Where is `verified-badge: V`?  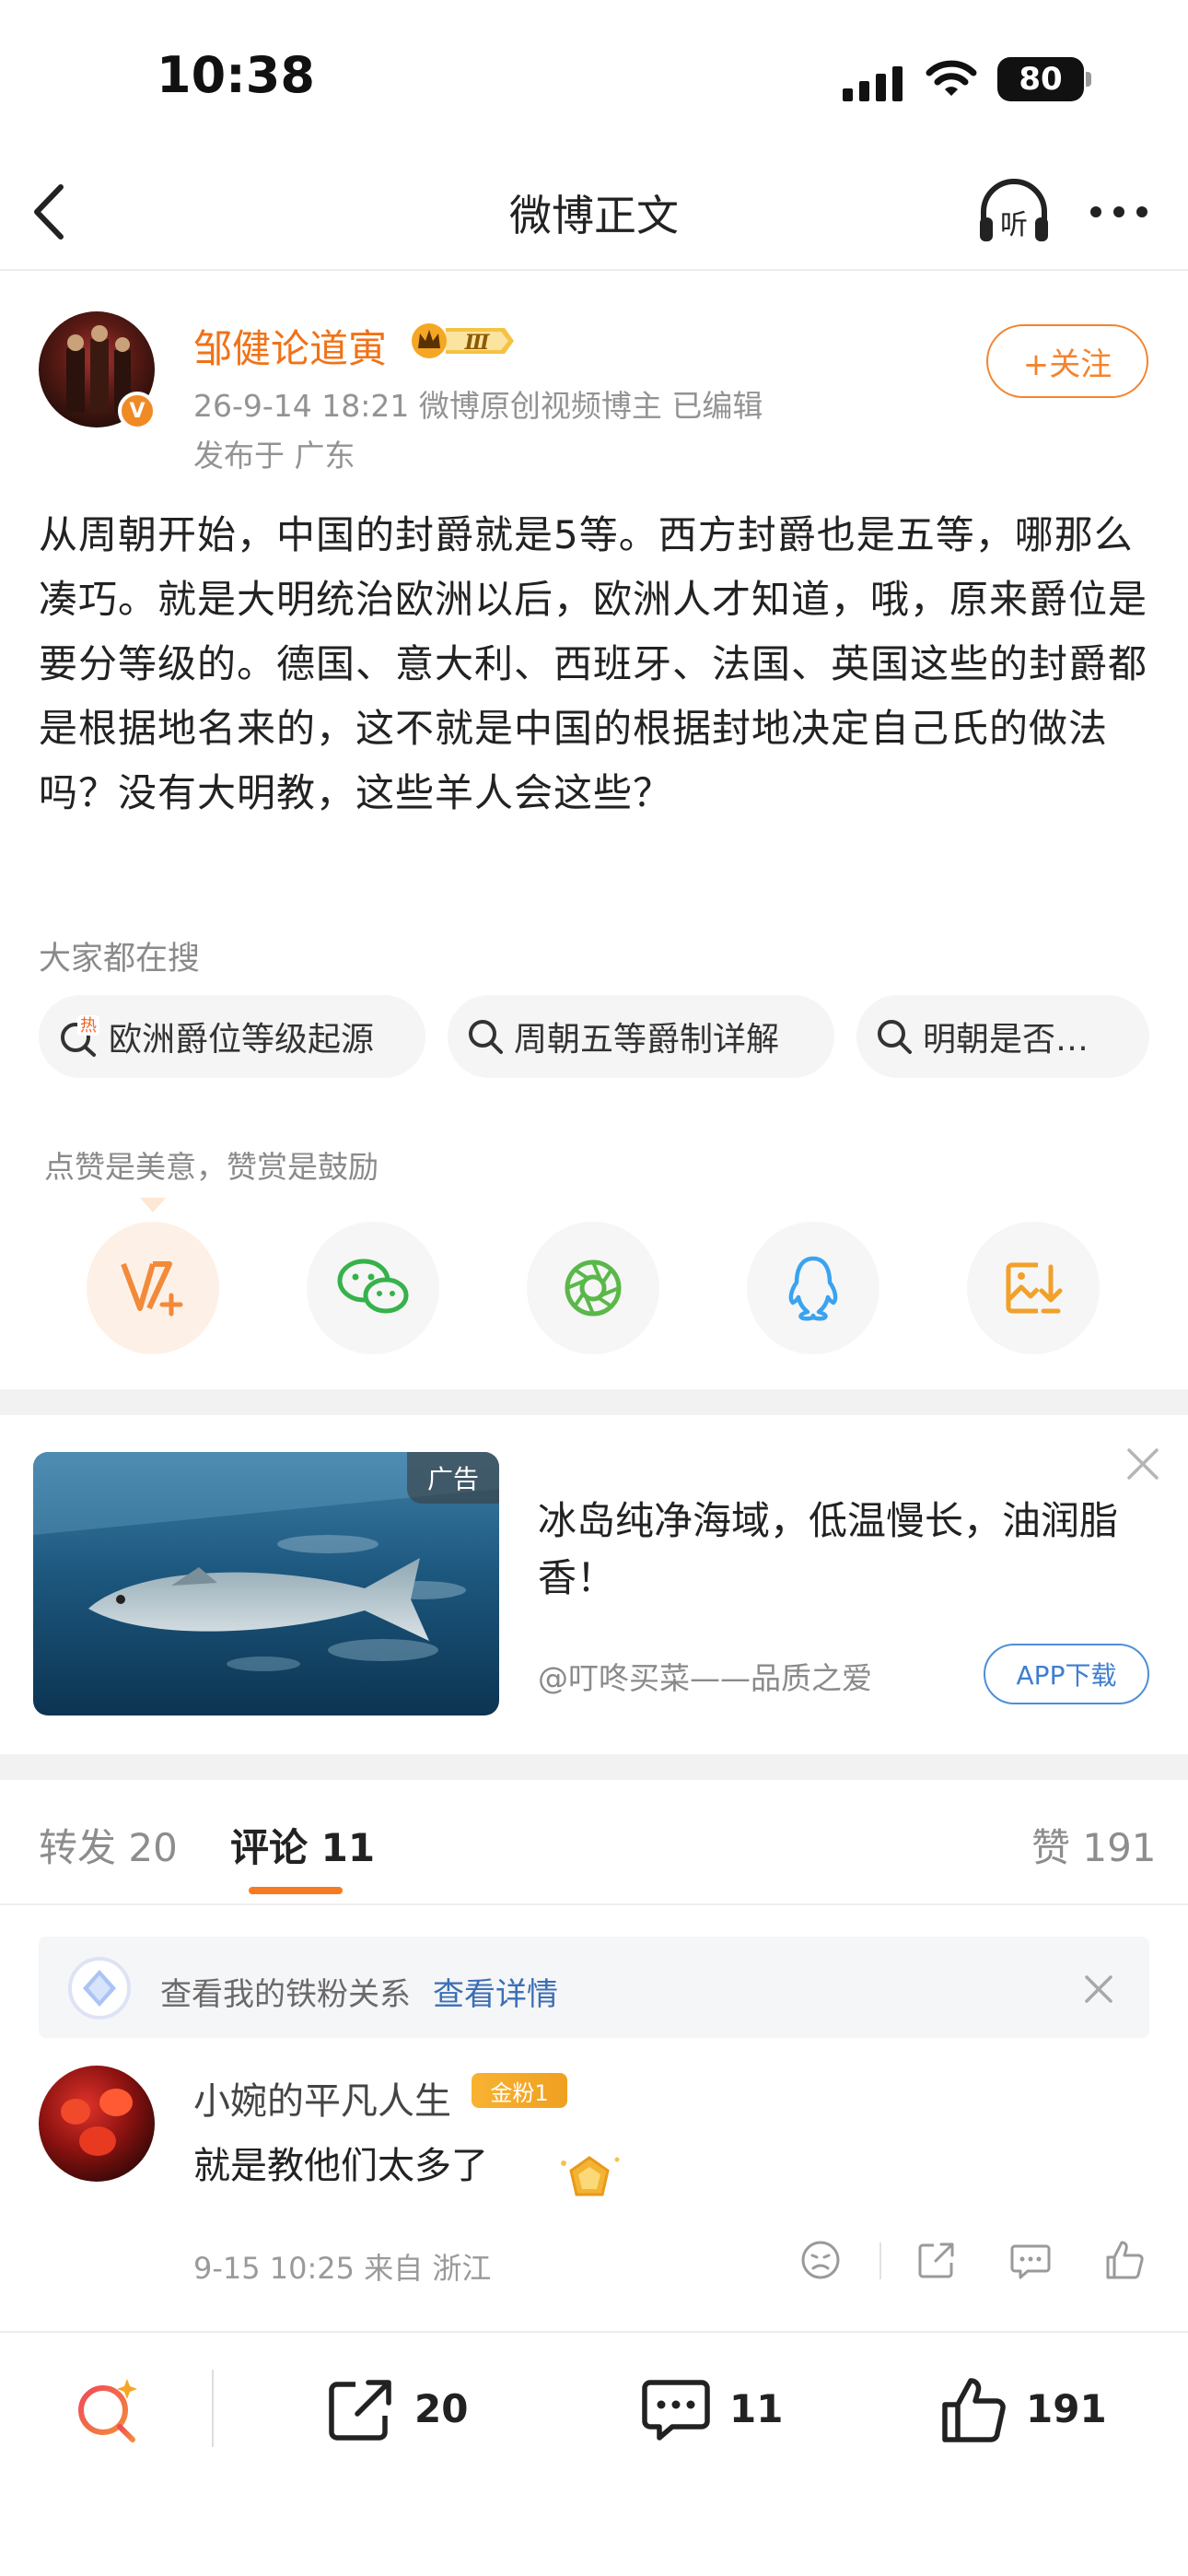 verified-badge: V is located at coordinates (137, 411).